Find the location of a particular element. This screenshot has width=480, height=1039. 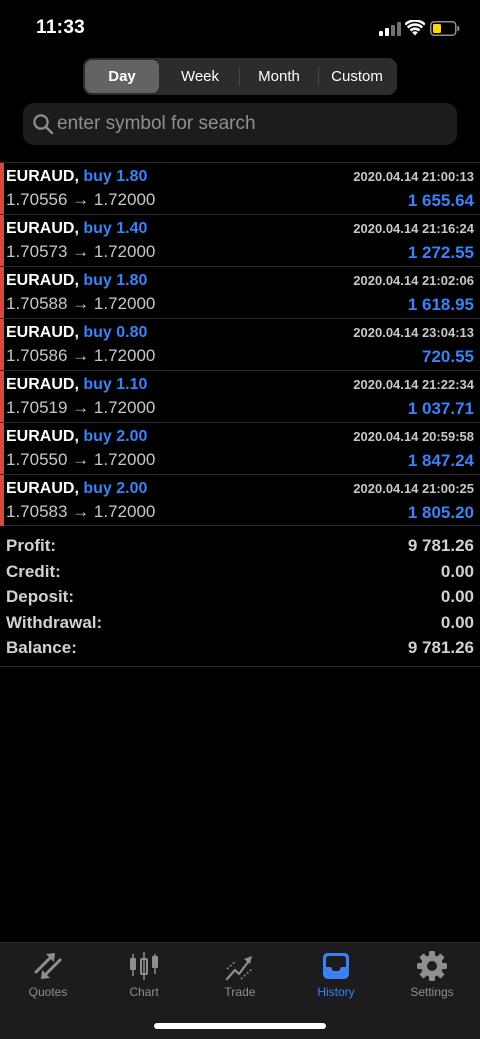

deal-time: 2020.04.14 23:04:13 is located at coordinates (413, 332).